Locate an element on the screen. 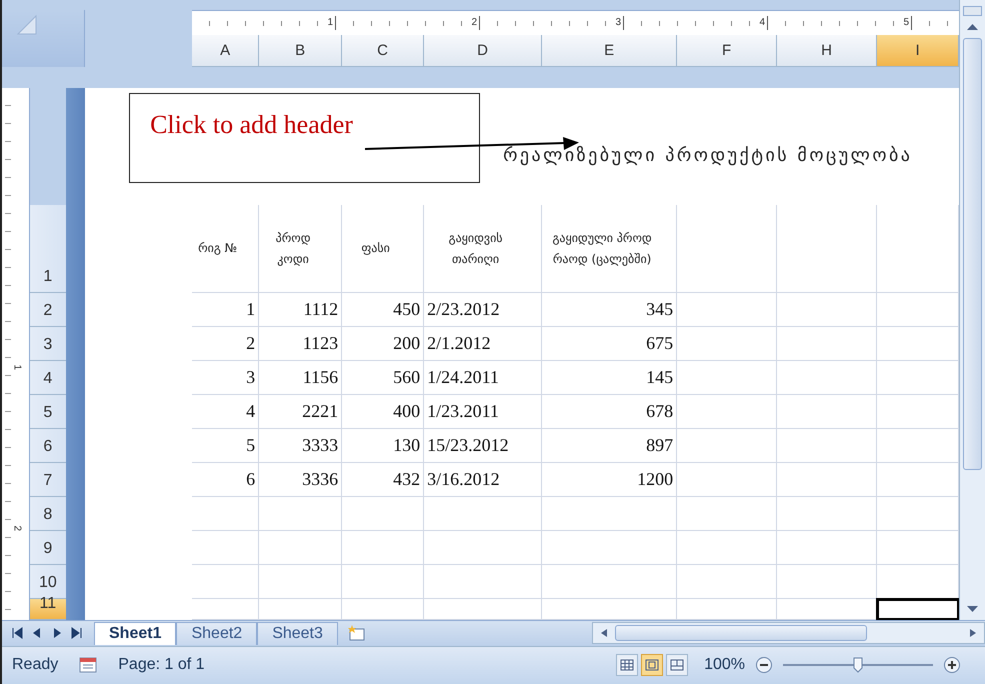  row-header: 11 is located at coordinates (48, 609).